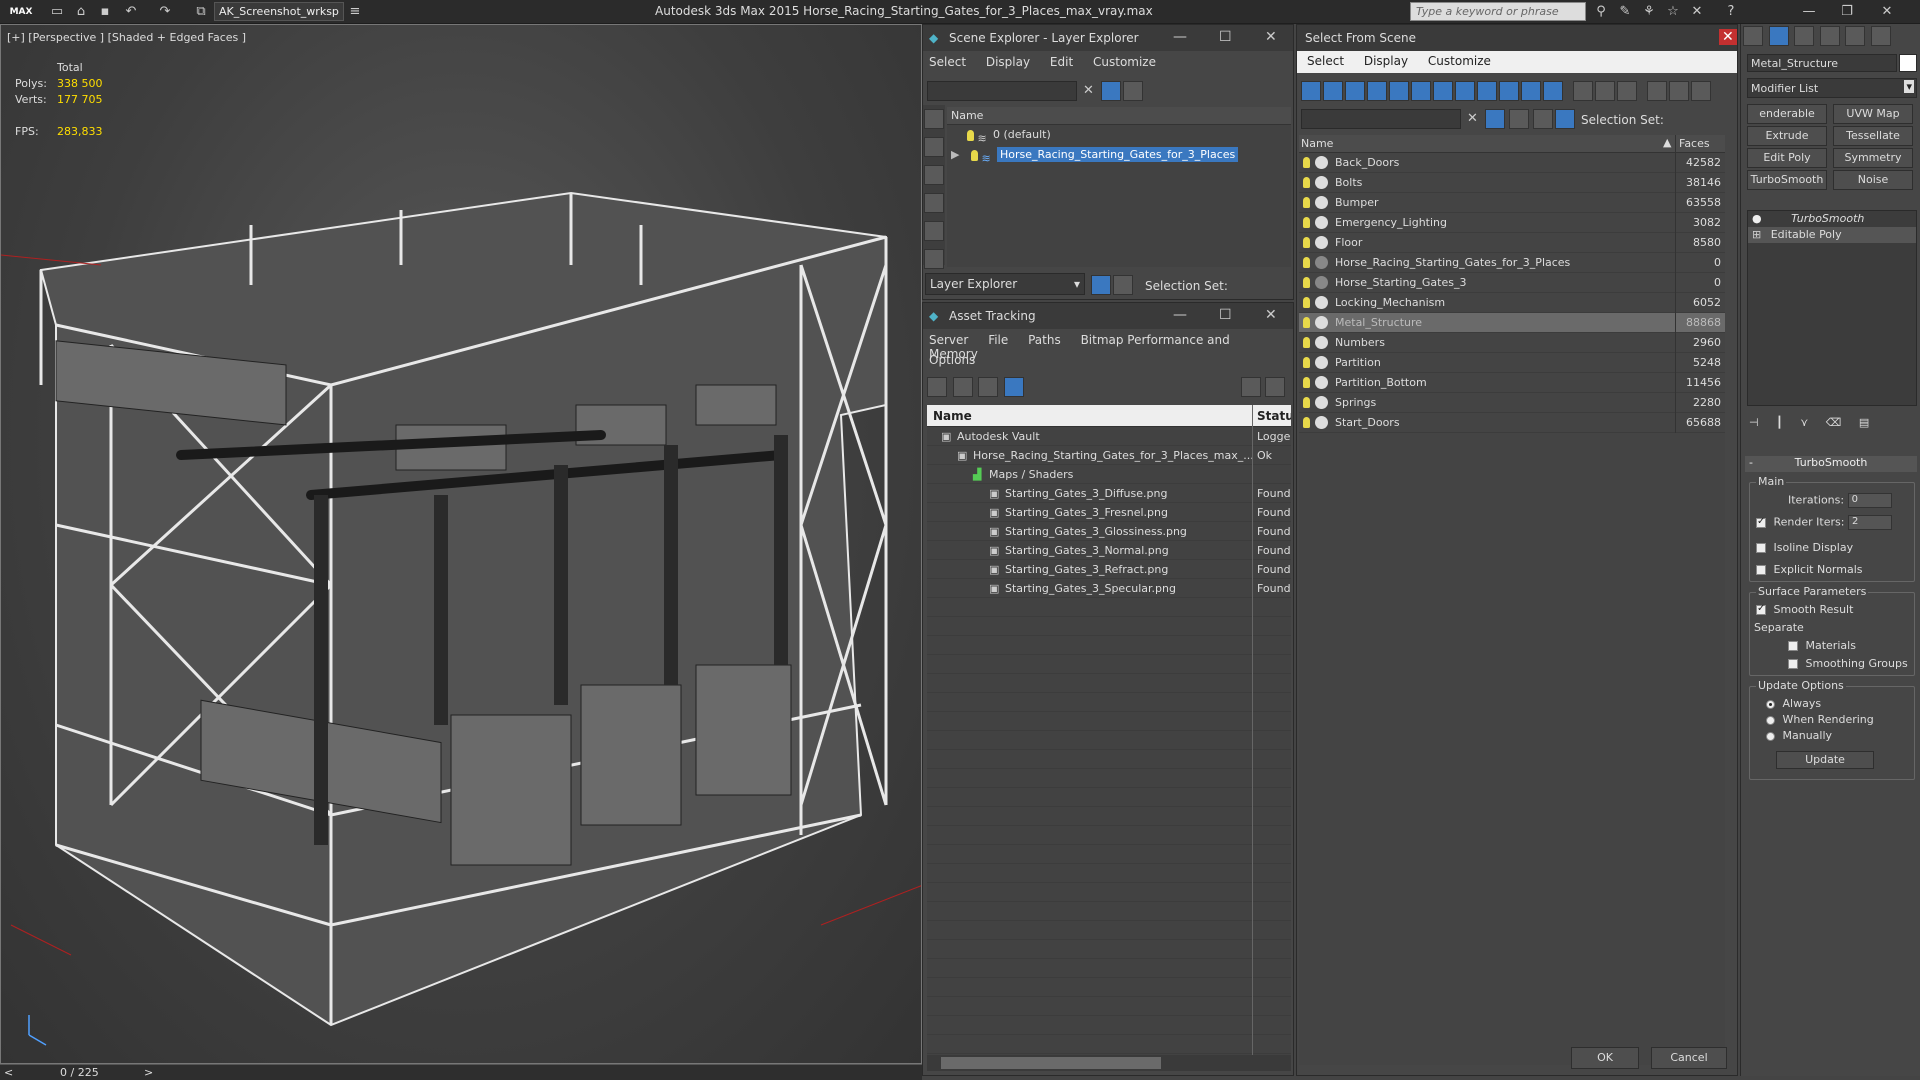 The width and height of the screenshot is (1920, 1080). I want to click on display-lights-icon, so click(934, 175).